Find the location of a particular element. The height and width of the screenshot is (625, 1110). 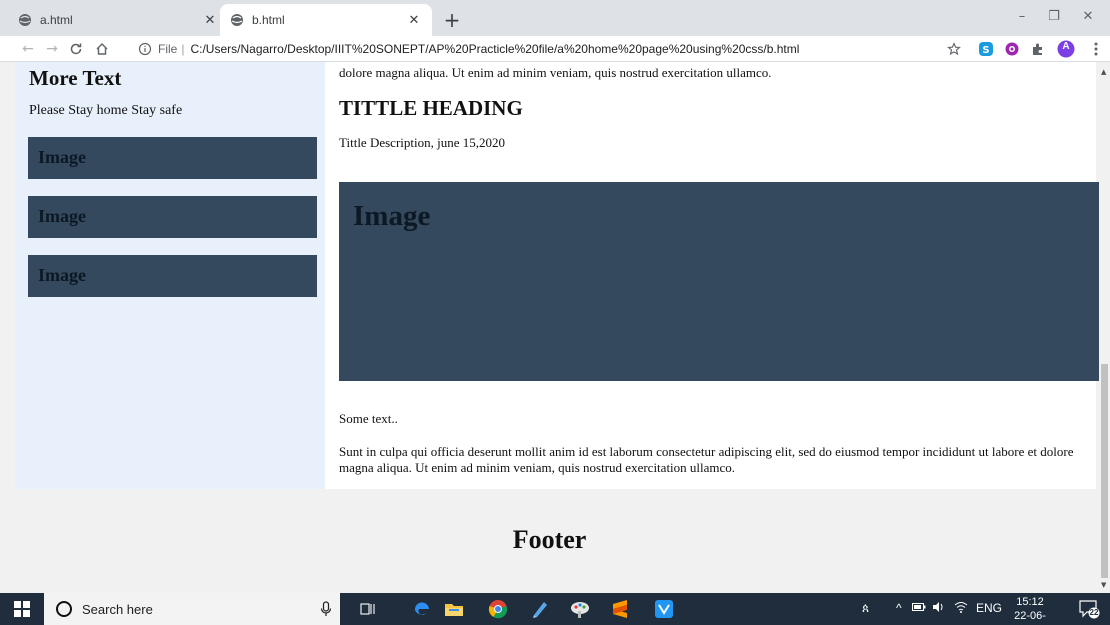

sidebar-text: Please Stay home Stay safe is located at coordinates (106, 110).